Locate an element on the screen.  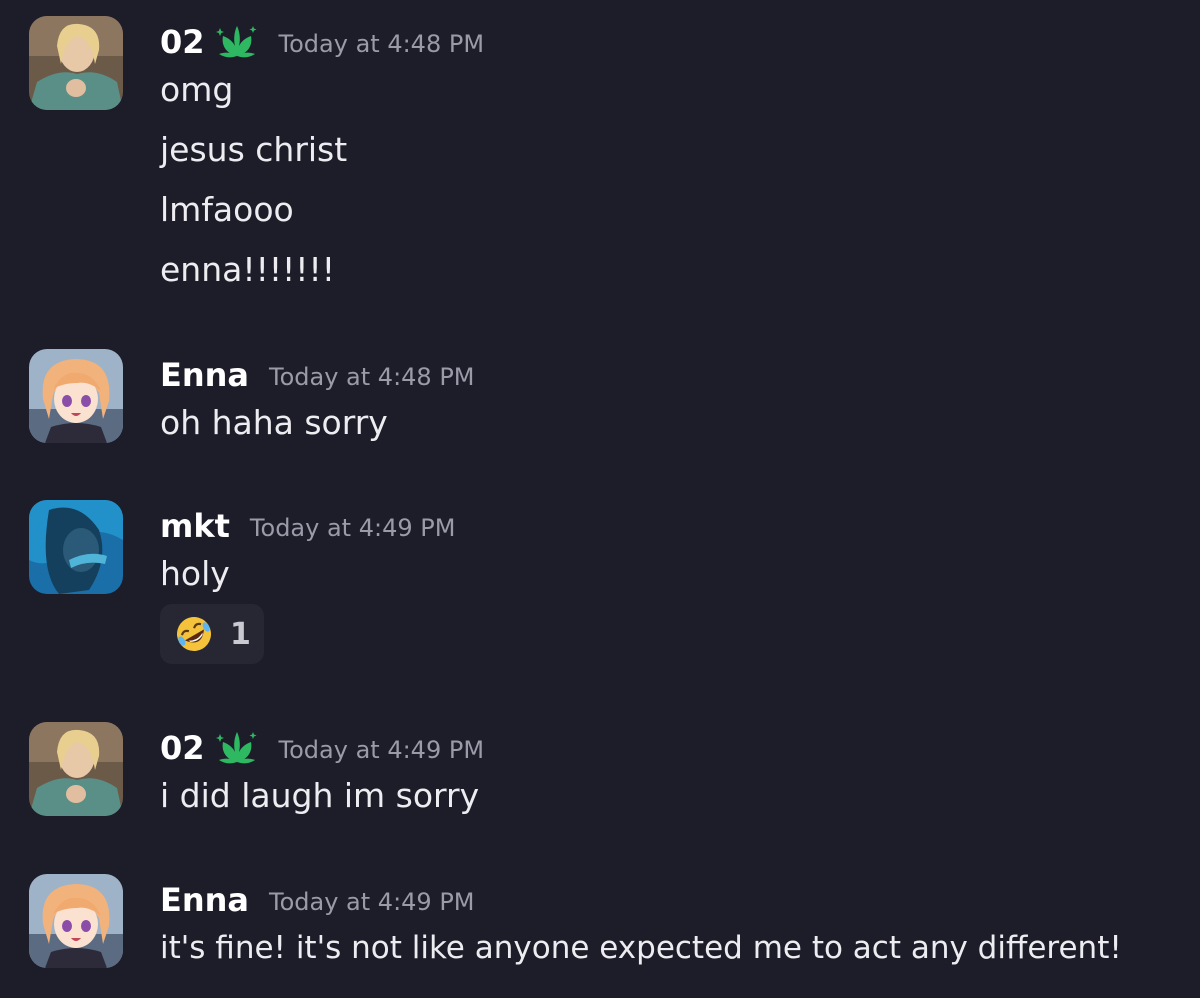
message-text: oh haha sorry is located at coordinates (274, 422).